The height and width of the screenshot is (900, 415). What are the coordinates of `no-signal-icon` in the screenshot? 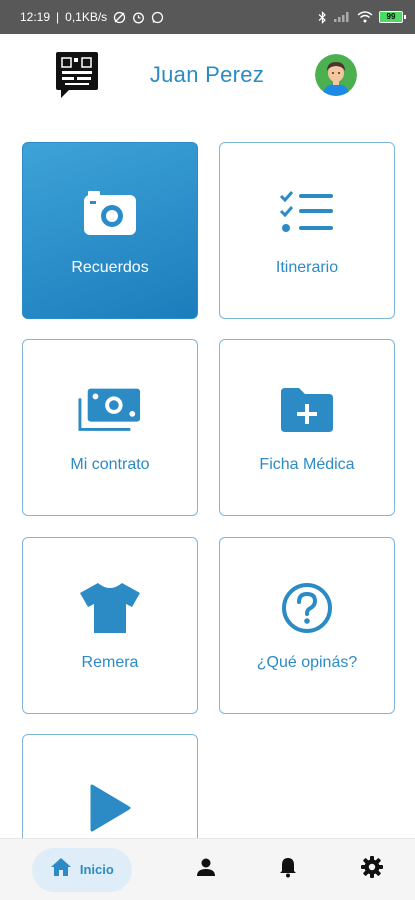 It's located at (119, 17).